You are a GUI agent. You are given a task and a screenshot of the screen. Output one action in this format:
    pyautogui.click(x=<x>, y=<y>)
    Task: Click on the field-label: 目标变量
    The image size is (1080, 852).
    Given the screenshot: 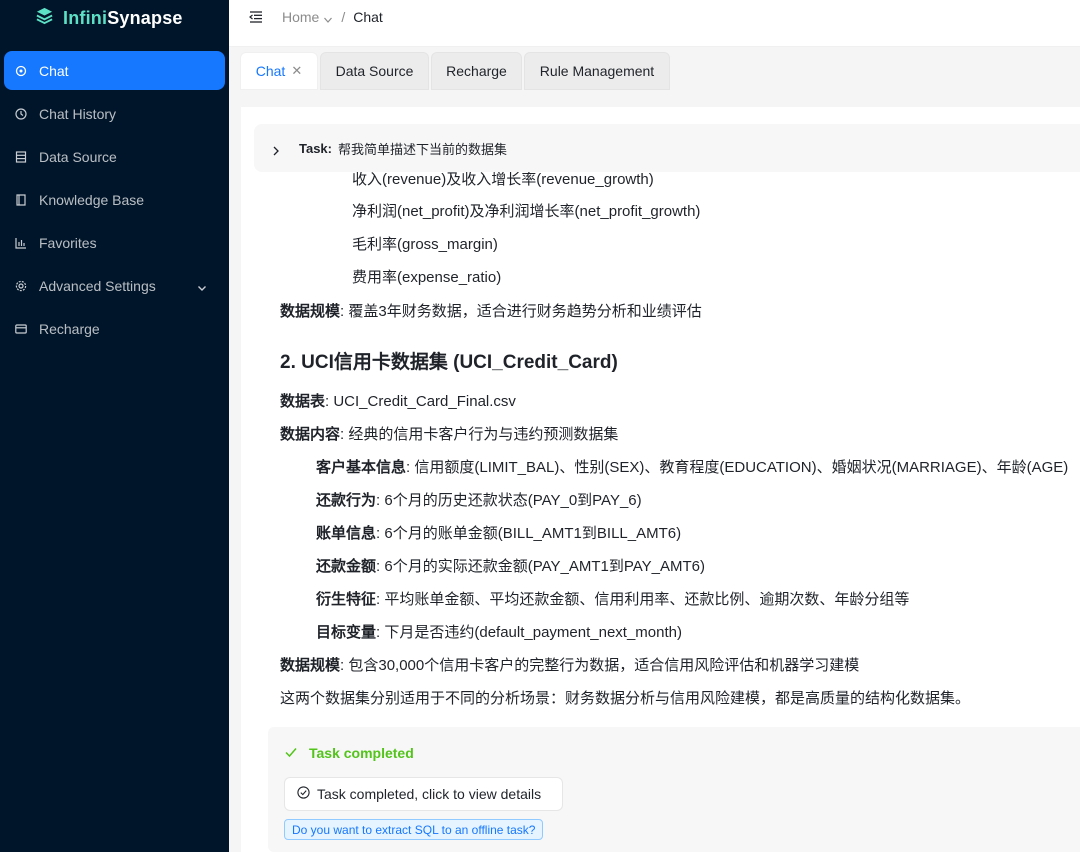 What is the action you would take?
    pyautogui.click(x=346, y=632)
    